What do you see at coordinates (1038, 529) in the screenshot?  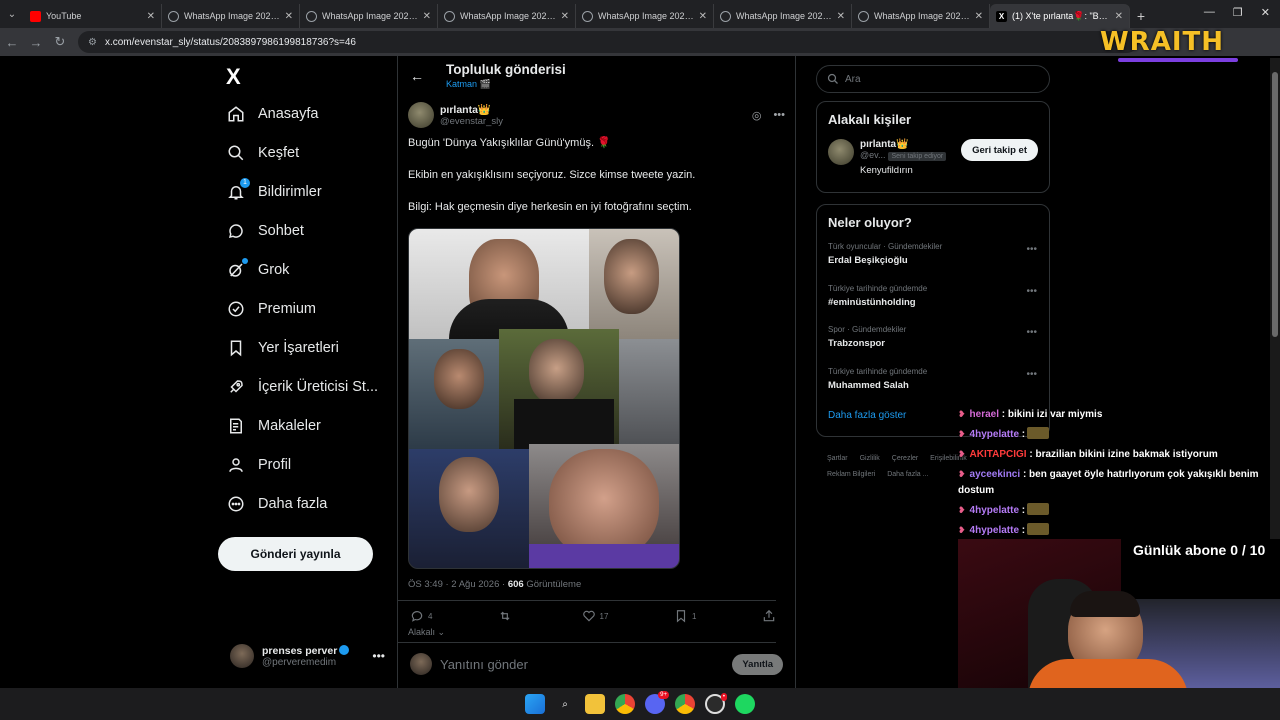 I see `chat-emote-icon` at bounding box center [1038, 529].